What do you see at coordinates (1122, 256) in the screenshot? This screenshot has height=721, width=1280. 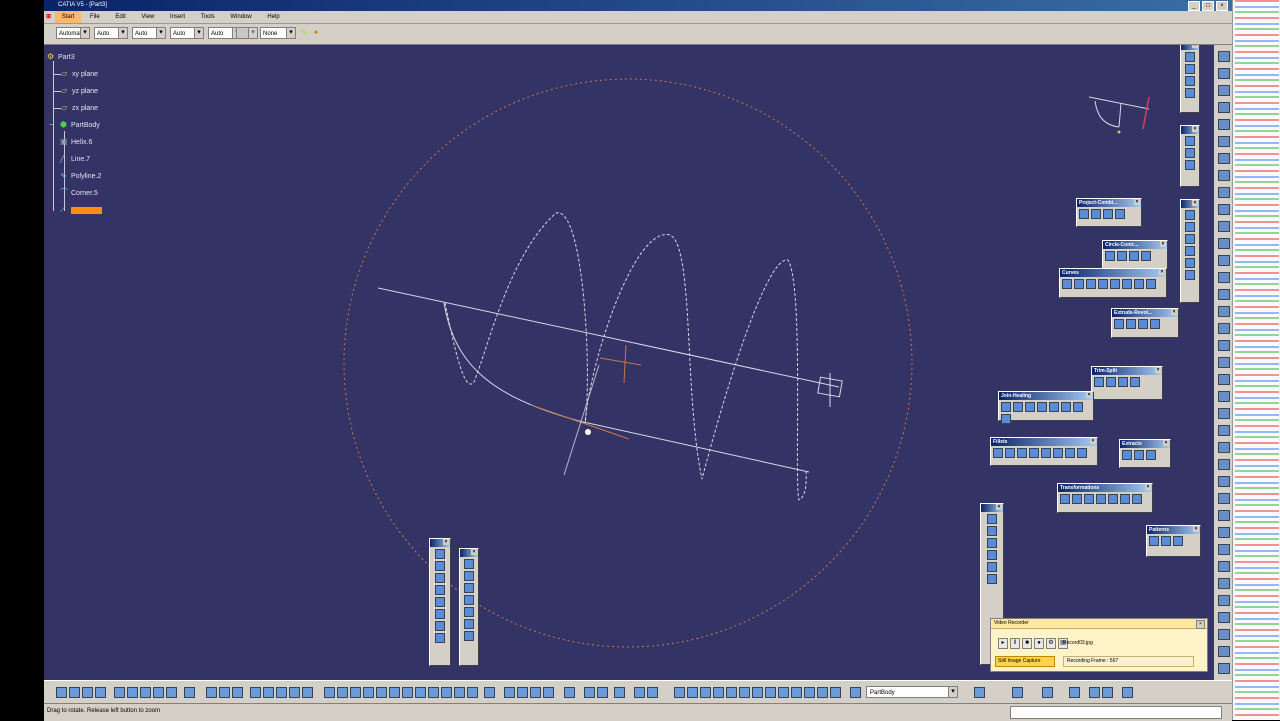 I see `corner-tool-icon` at bounding box center [1122, 256].